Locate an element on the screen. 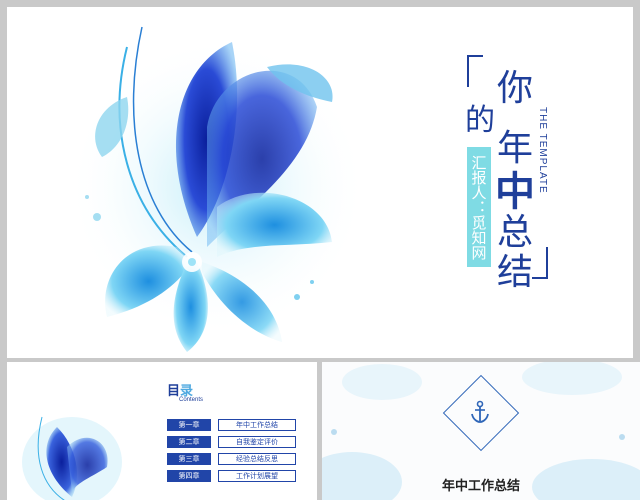  section-slide: 年中工作总结 is located at coordinates (481, 431).